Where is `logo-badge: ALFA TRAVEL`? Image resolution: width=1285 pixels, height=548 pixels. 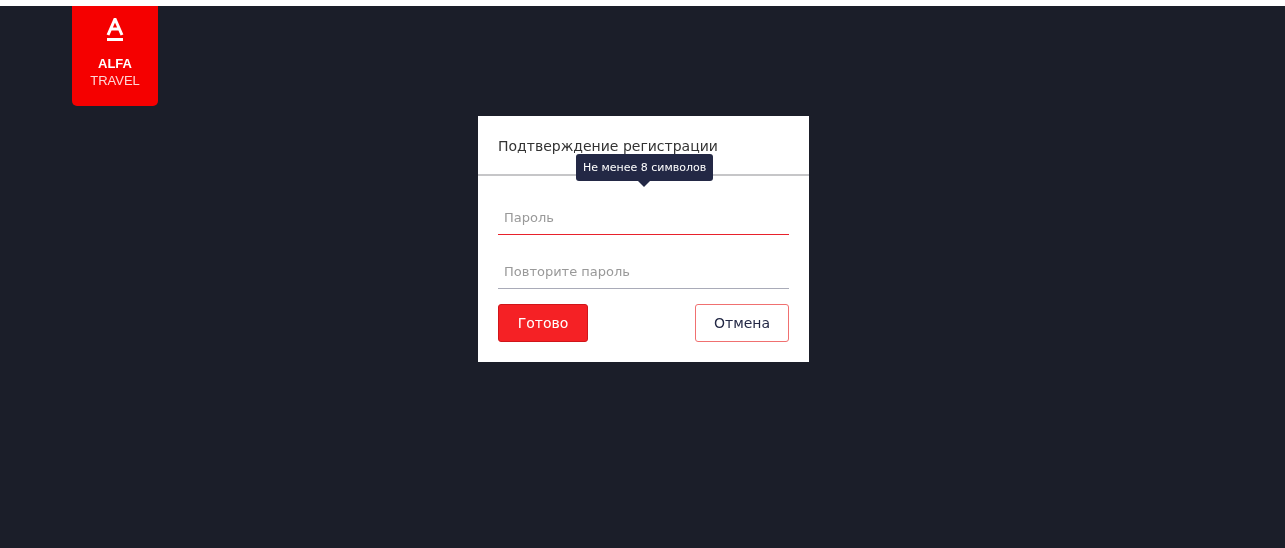 logo-badge: ALFA TRAVEL is located at coordinates (115, 56).